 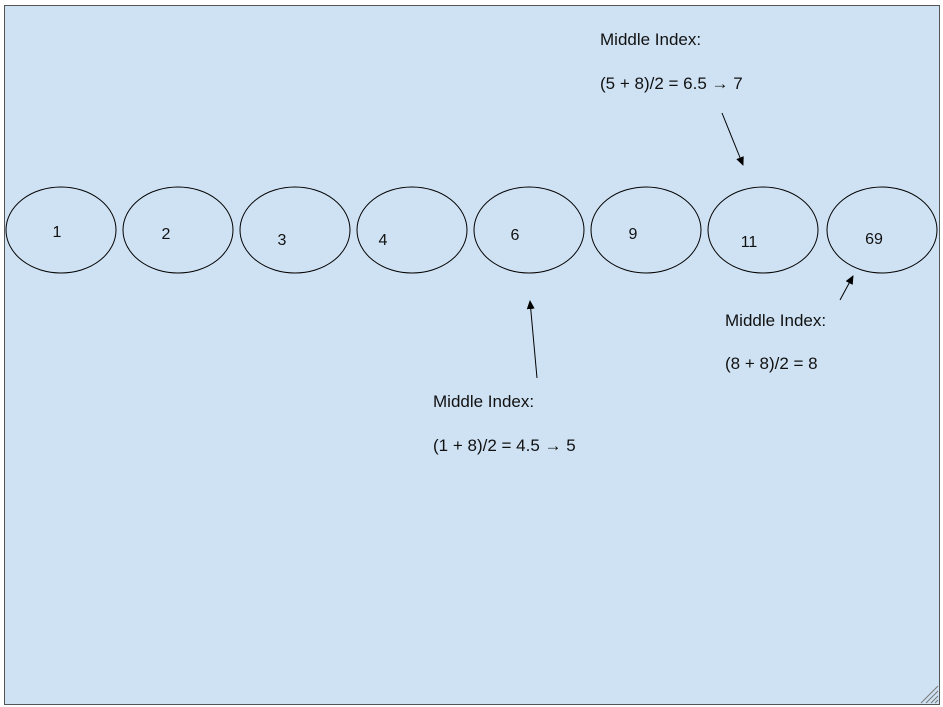 I want to click on node-value: 4, so click(x=383, y=240).